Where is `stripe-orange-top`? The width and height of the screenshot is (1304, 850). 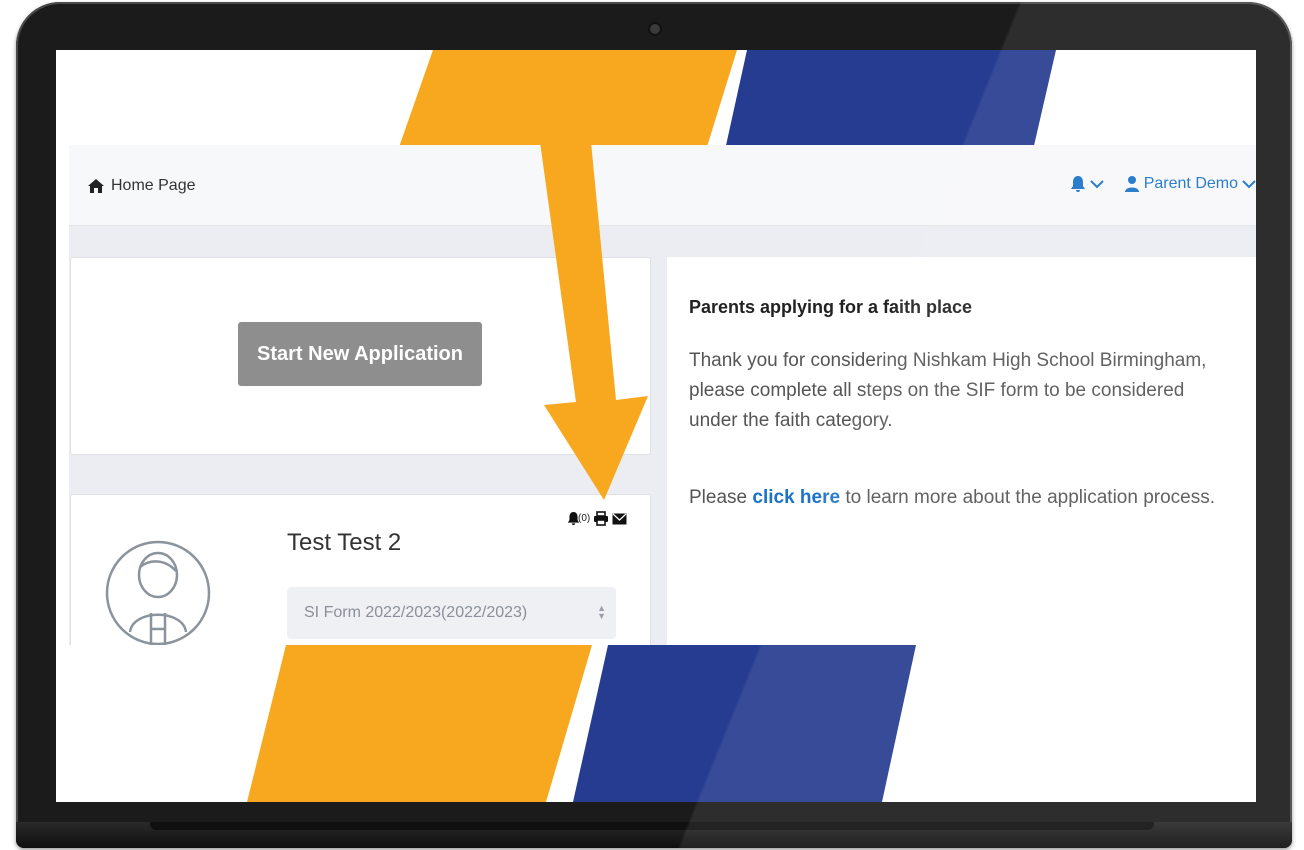 stripe-orange-top is located at coordinates (567, 100).